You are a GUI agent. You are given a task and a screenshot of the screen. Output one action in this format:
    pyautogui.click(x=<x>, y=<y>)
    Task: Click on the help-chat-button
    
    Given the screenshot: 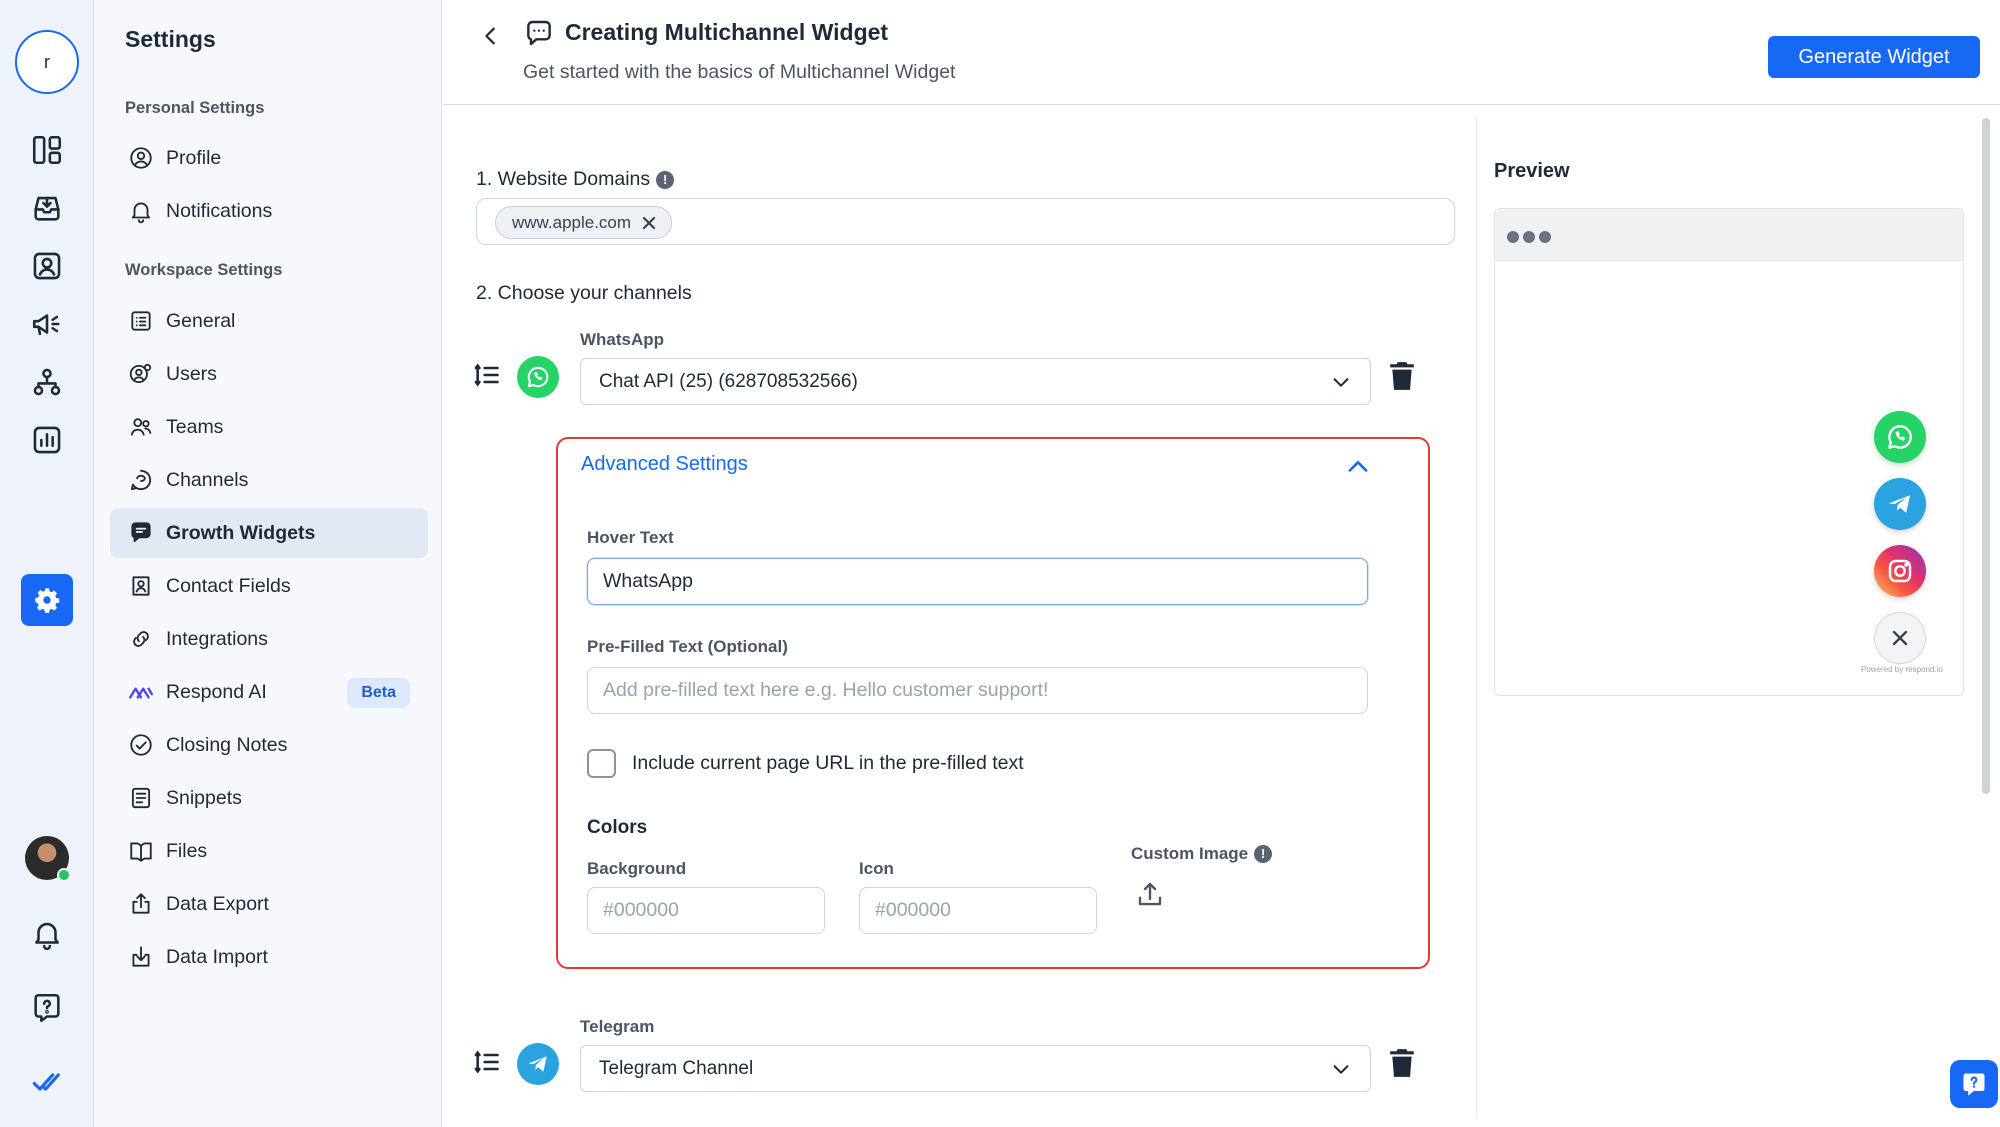 What is the action you would take?
    pyautogui.click(x=1974, y=1084)
    